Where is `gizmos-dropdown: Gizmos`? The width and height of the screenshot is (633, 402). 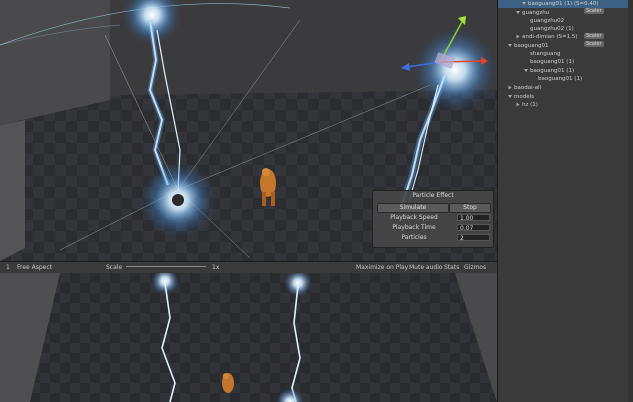 gizmos-dropdown: Gizmos is located at coordinates (475, 267).